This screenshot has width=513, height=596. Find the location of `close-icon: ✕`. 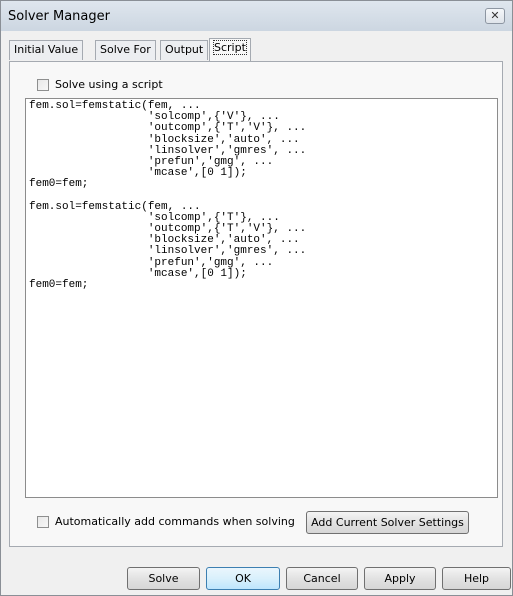

close-icon: ✕ is located at coordinates (495, 16).